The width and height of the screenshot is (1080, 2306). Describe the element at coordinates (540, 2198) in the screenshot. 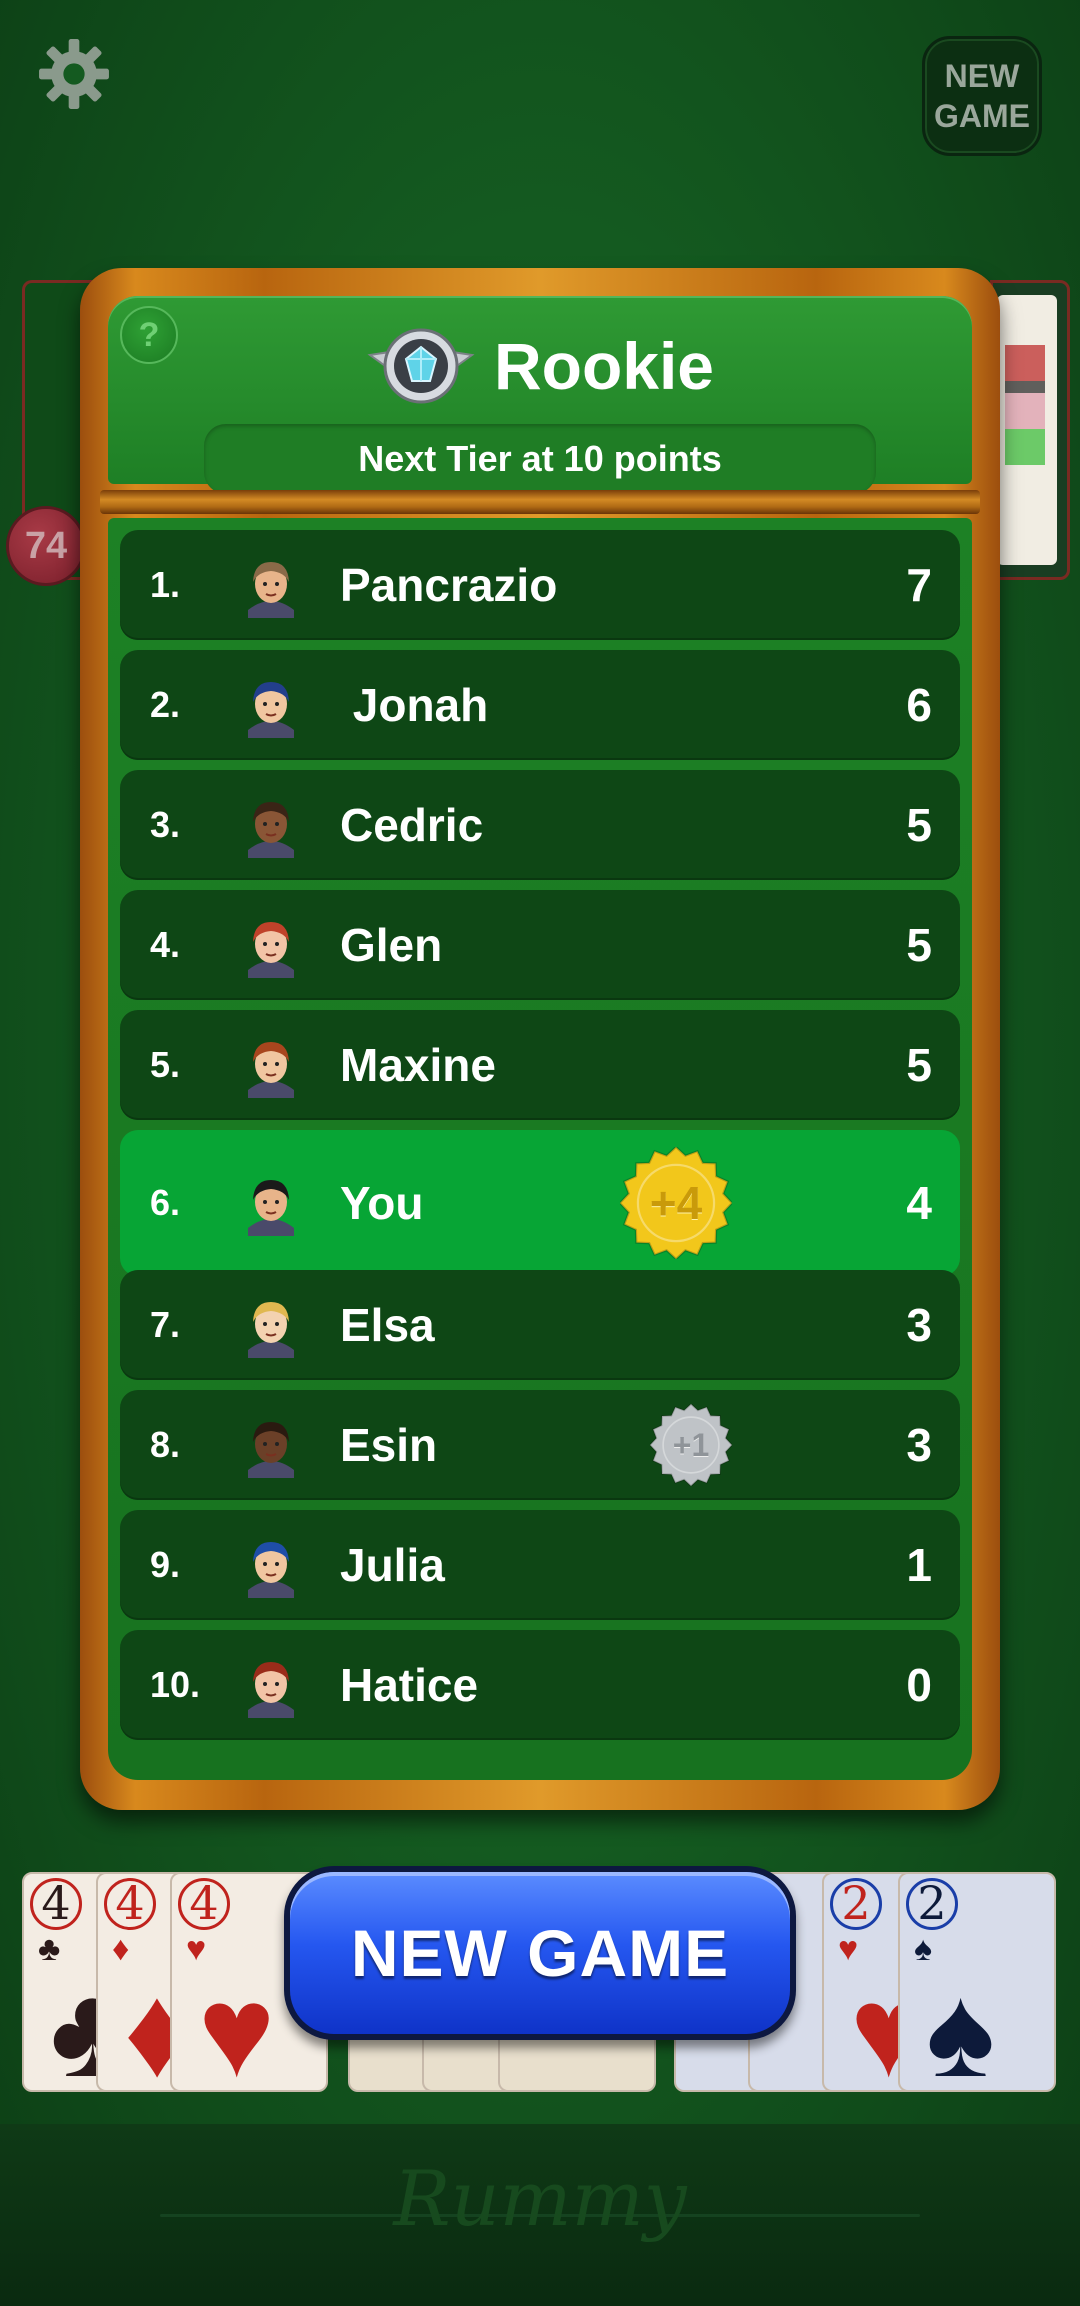

I see `rummy-logo: Rummy` at that location.